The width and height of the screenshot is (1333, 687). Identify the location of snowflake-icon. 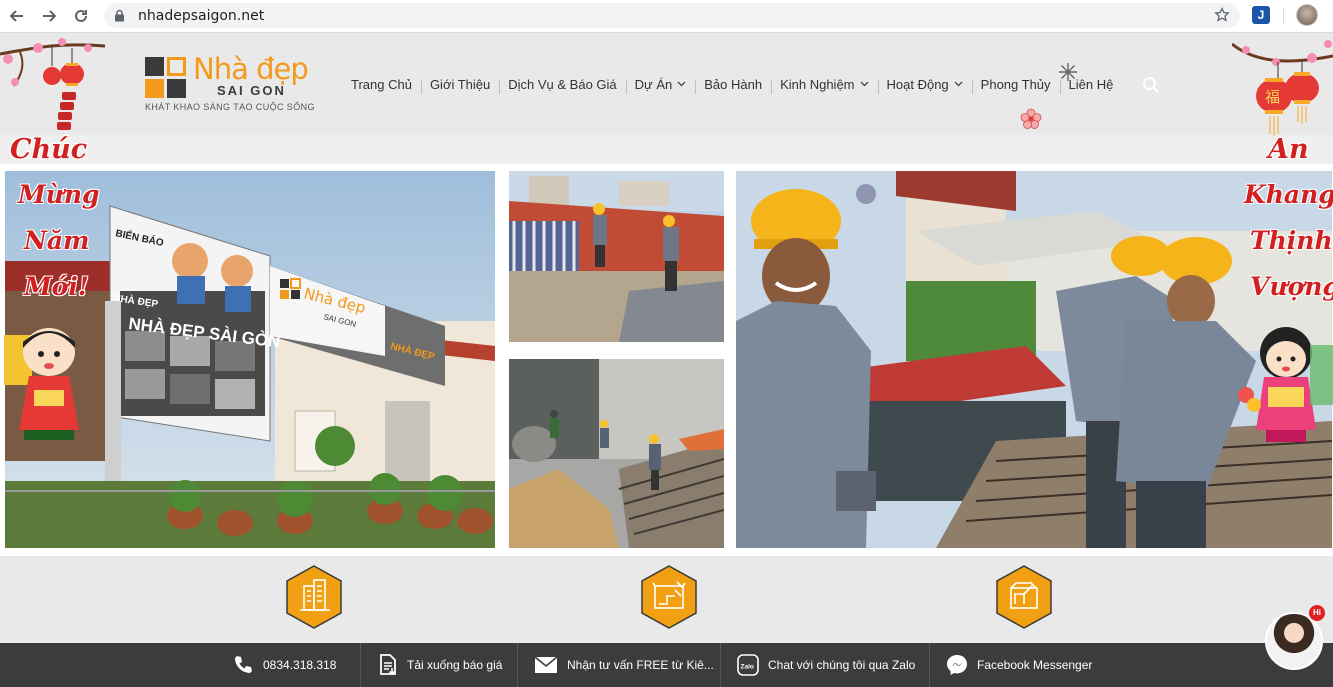
(1068, 72).